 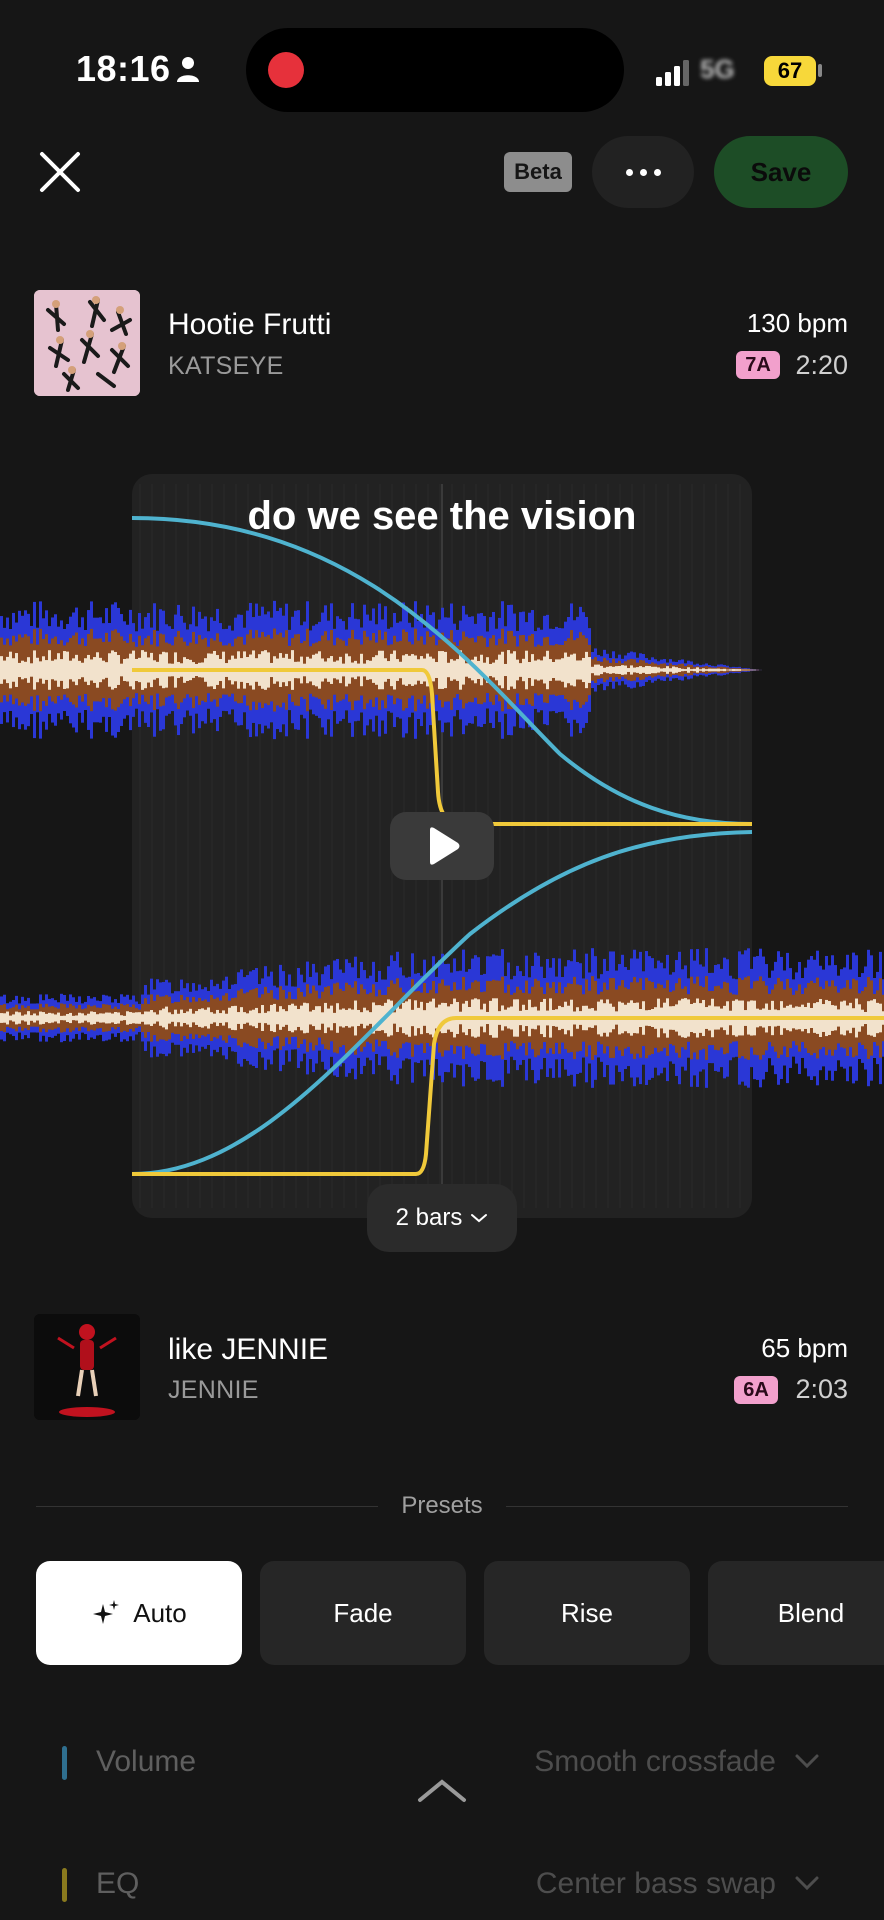 I want to click on sparkle-icon, so click(x=106, y=1612).